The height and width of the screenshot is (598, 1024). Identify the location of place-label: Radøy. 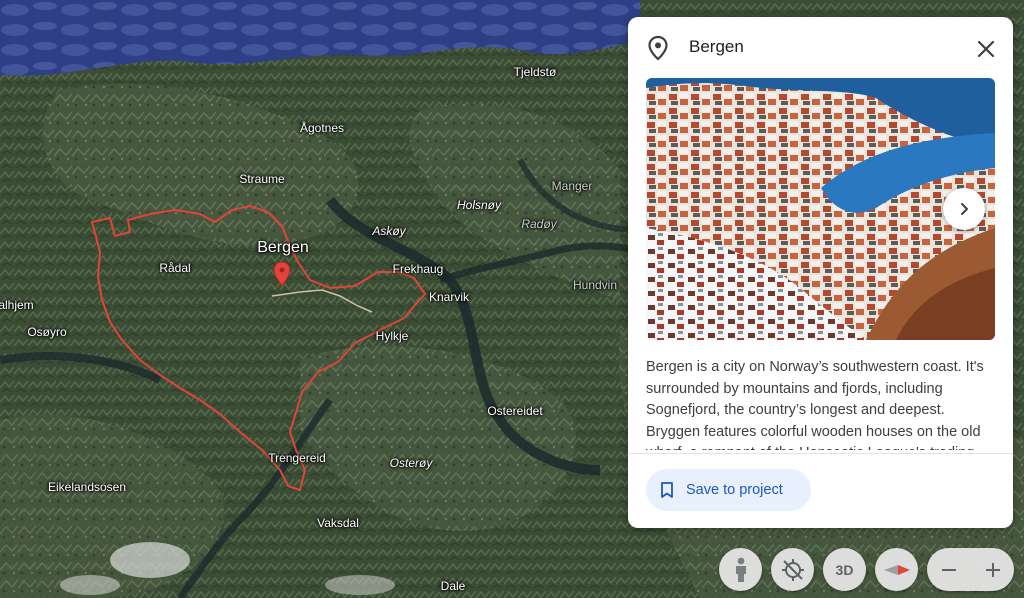
(538, 224).